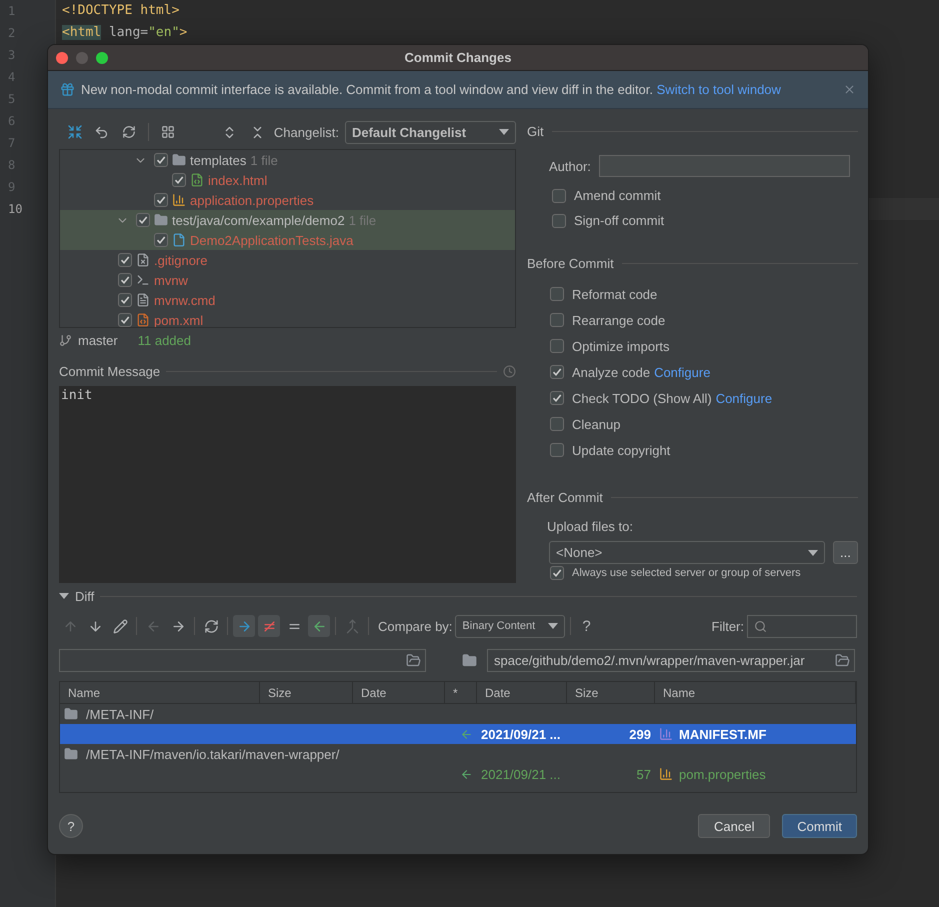 The width and height of the screenshot is (939, 907). Describe the element at coordinates (570, 166) in the screenshot. I see `author-label: Author:` at that location.